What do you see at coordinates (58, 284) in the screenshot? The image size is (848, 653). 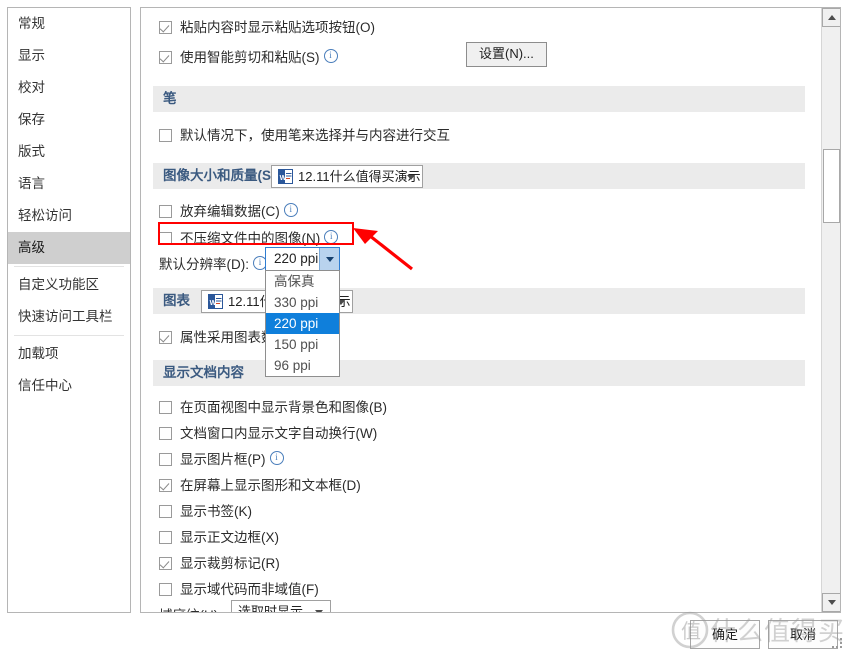 I see `sidebar-item-label: 自定义功能区` at bounding box center [58, 284].